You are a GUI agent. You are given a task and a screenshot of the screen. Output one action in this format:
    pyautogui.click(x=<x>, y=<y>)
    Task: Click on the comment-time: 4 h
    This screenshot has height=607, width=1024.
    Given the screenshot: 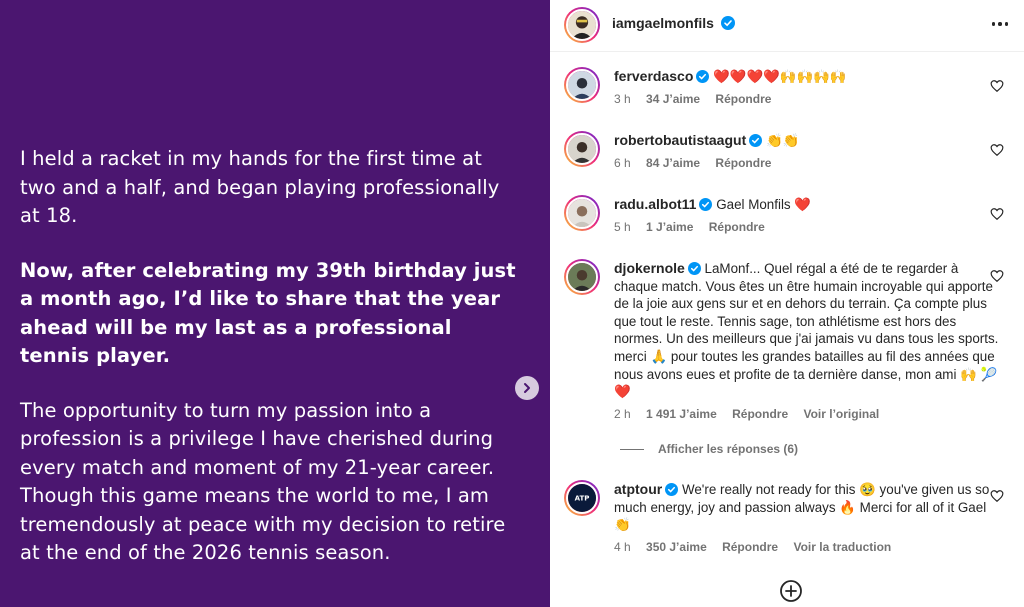 What is the action you would take?
    pyautogui.click(x=622, y=546)
    